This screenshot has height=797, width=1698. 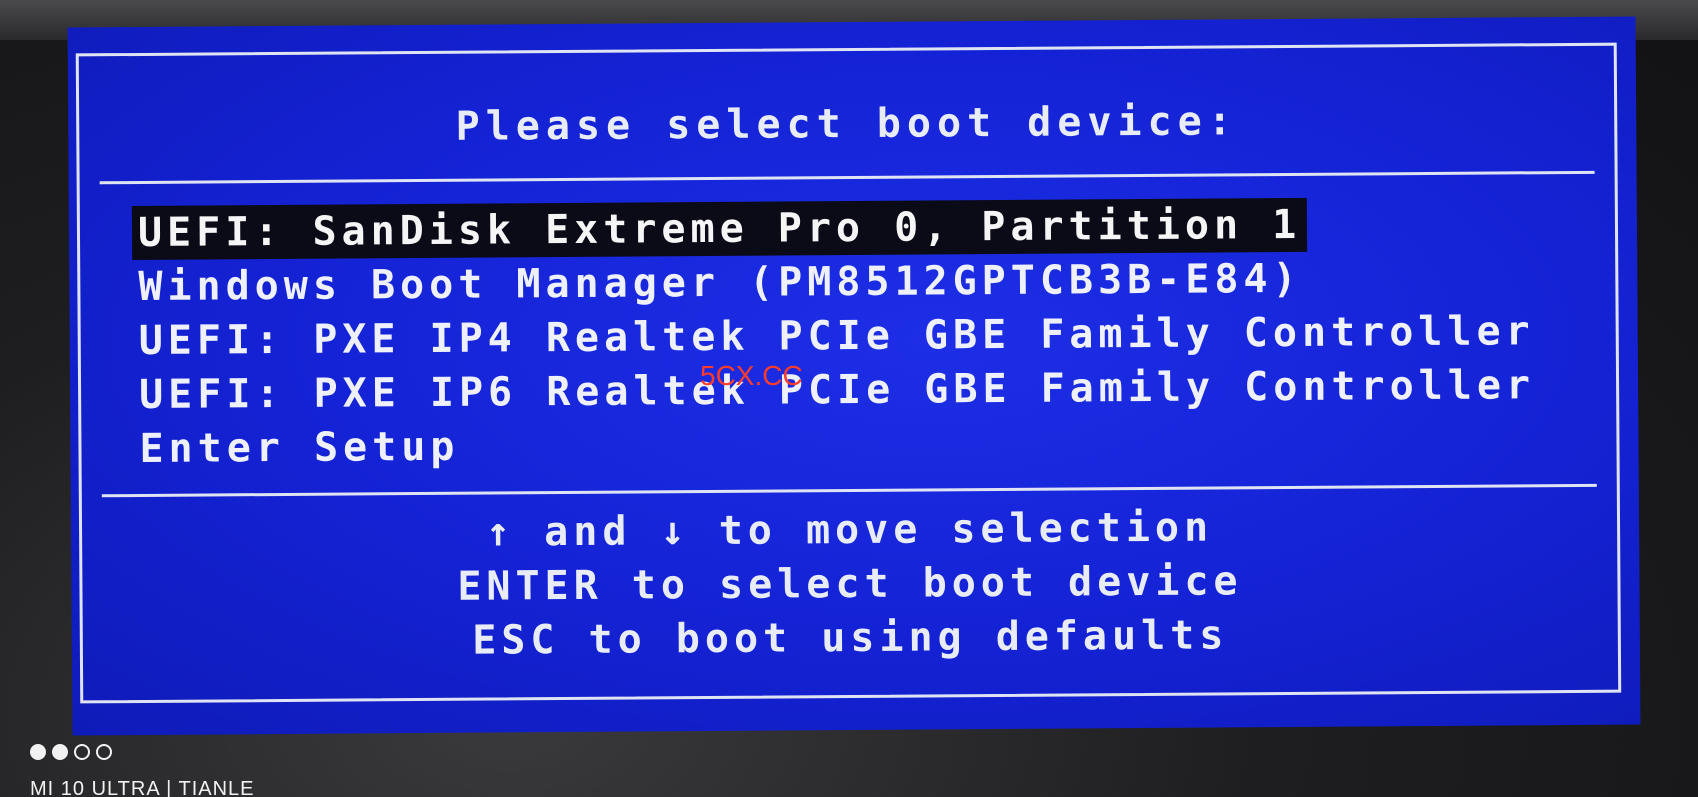 What do you see at coordinates (847, 177) in the screenshot?
I see `divider-top` at bounding box center [847, 177].